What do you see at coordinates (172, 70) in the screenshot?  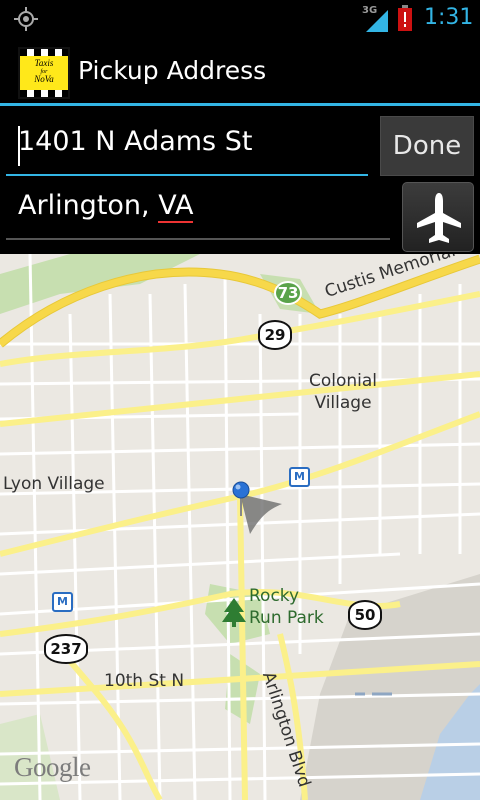 I see `page-title: Pickup Address` at bounding box center [172, 70].